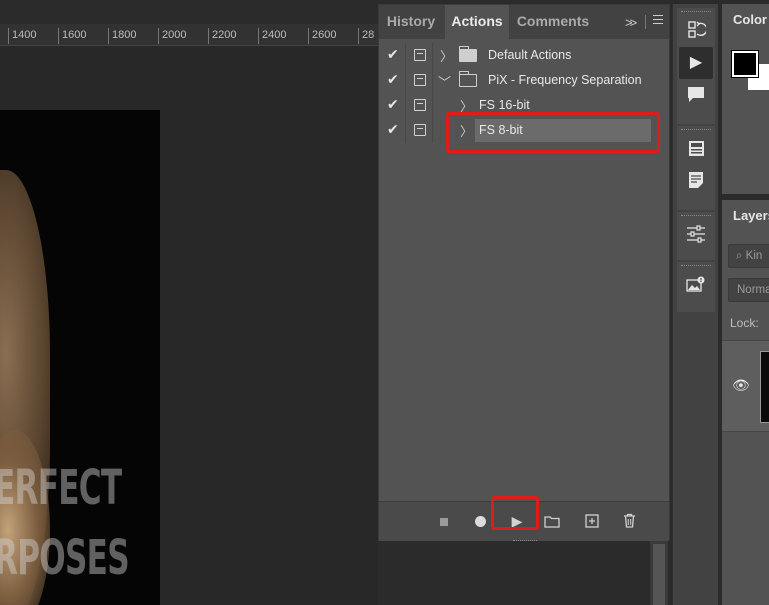 The height and width of the screenshot is (605, 769). Describe the element at coordinates (468, 79) in the screenshot. I see `open-folder-icon` at that location.